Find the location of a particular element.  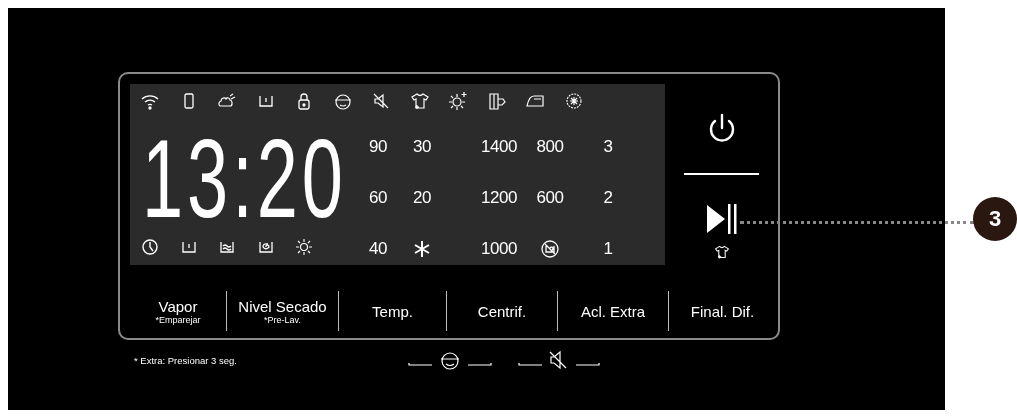

option-value: 800 is located at coordinates (550, 146).